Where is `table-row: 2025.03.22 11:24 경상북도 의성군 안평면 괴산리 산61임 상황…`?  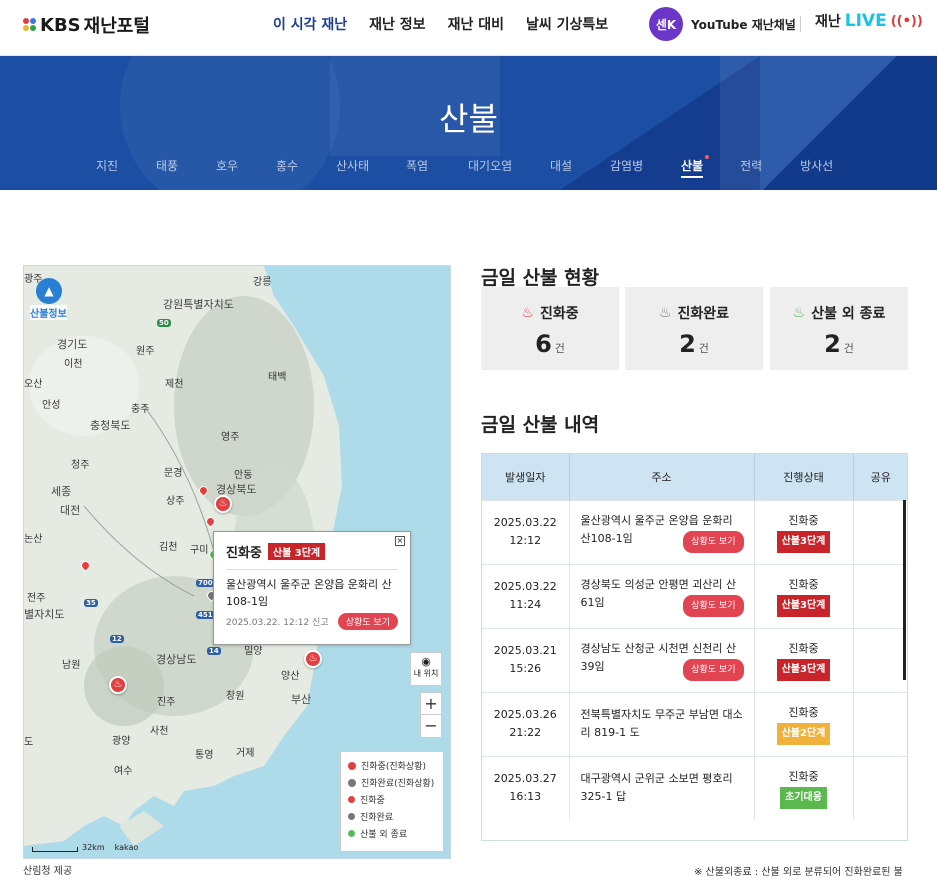 table-row: 2025.03.22 11:24 경상북도 의성군 안평면 괴산리 산61임 상황… is located at coordinates (694, 595).